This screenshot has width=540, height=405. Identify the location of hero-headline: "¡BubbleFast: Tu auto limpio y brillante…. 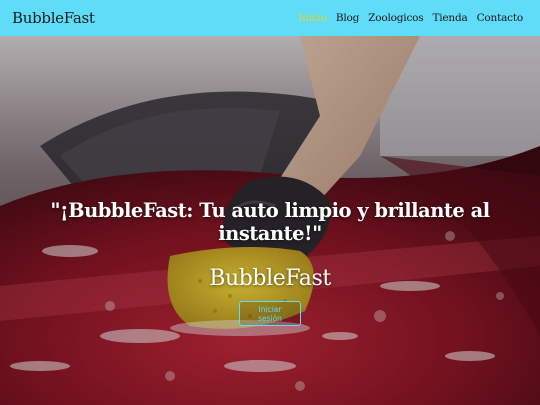
(270, 222).